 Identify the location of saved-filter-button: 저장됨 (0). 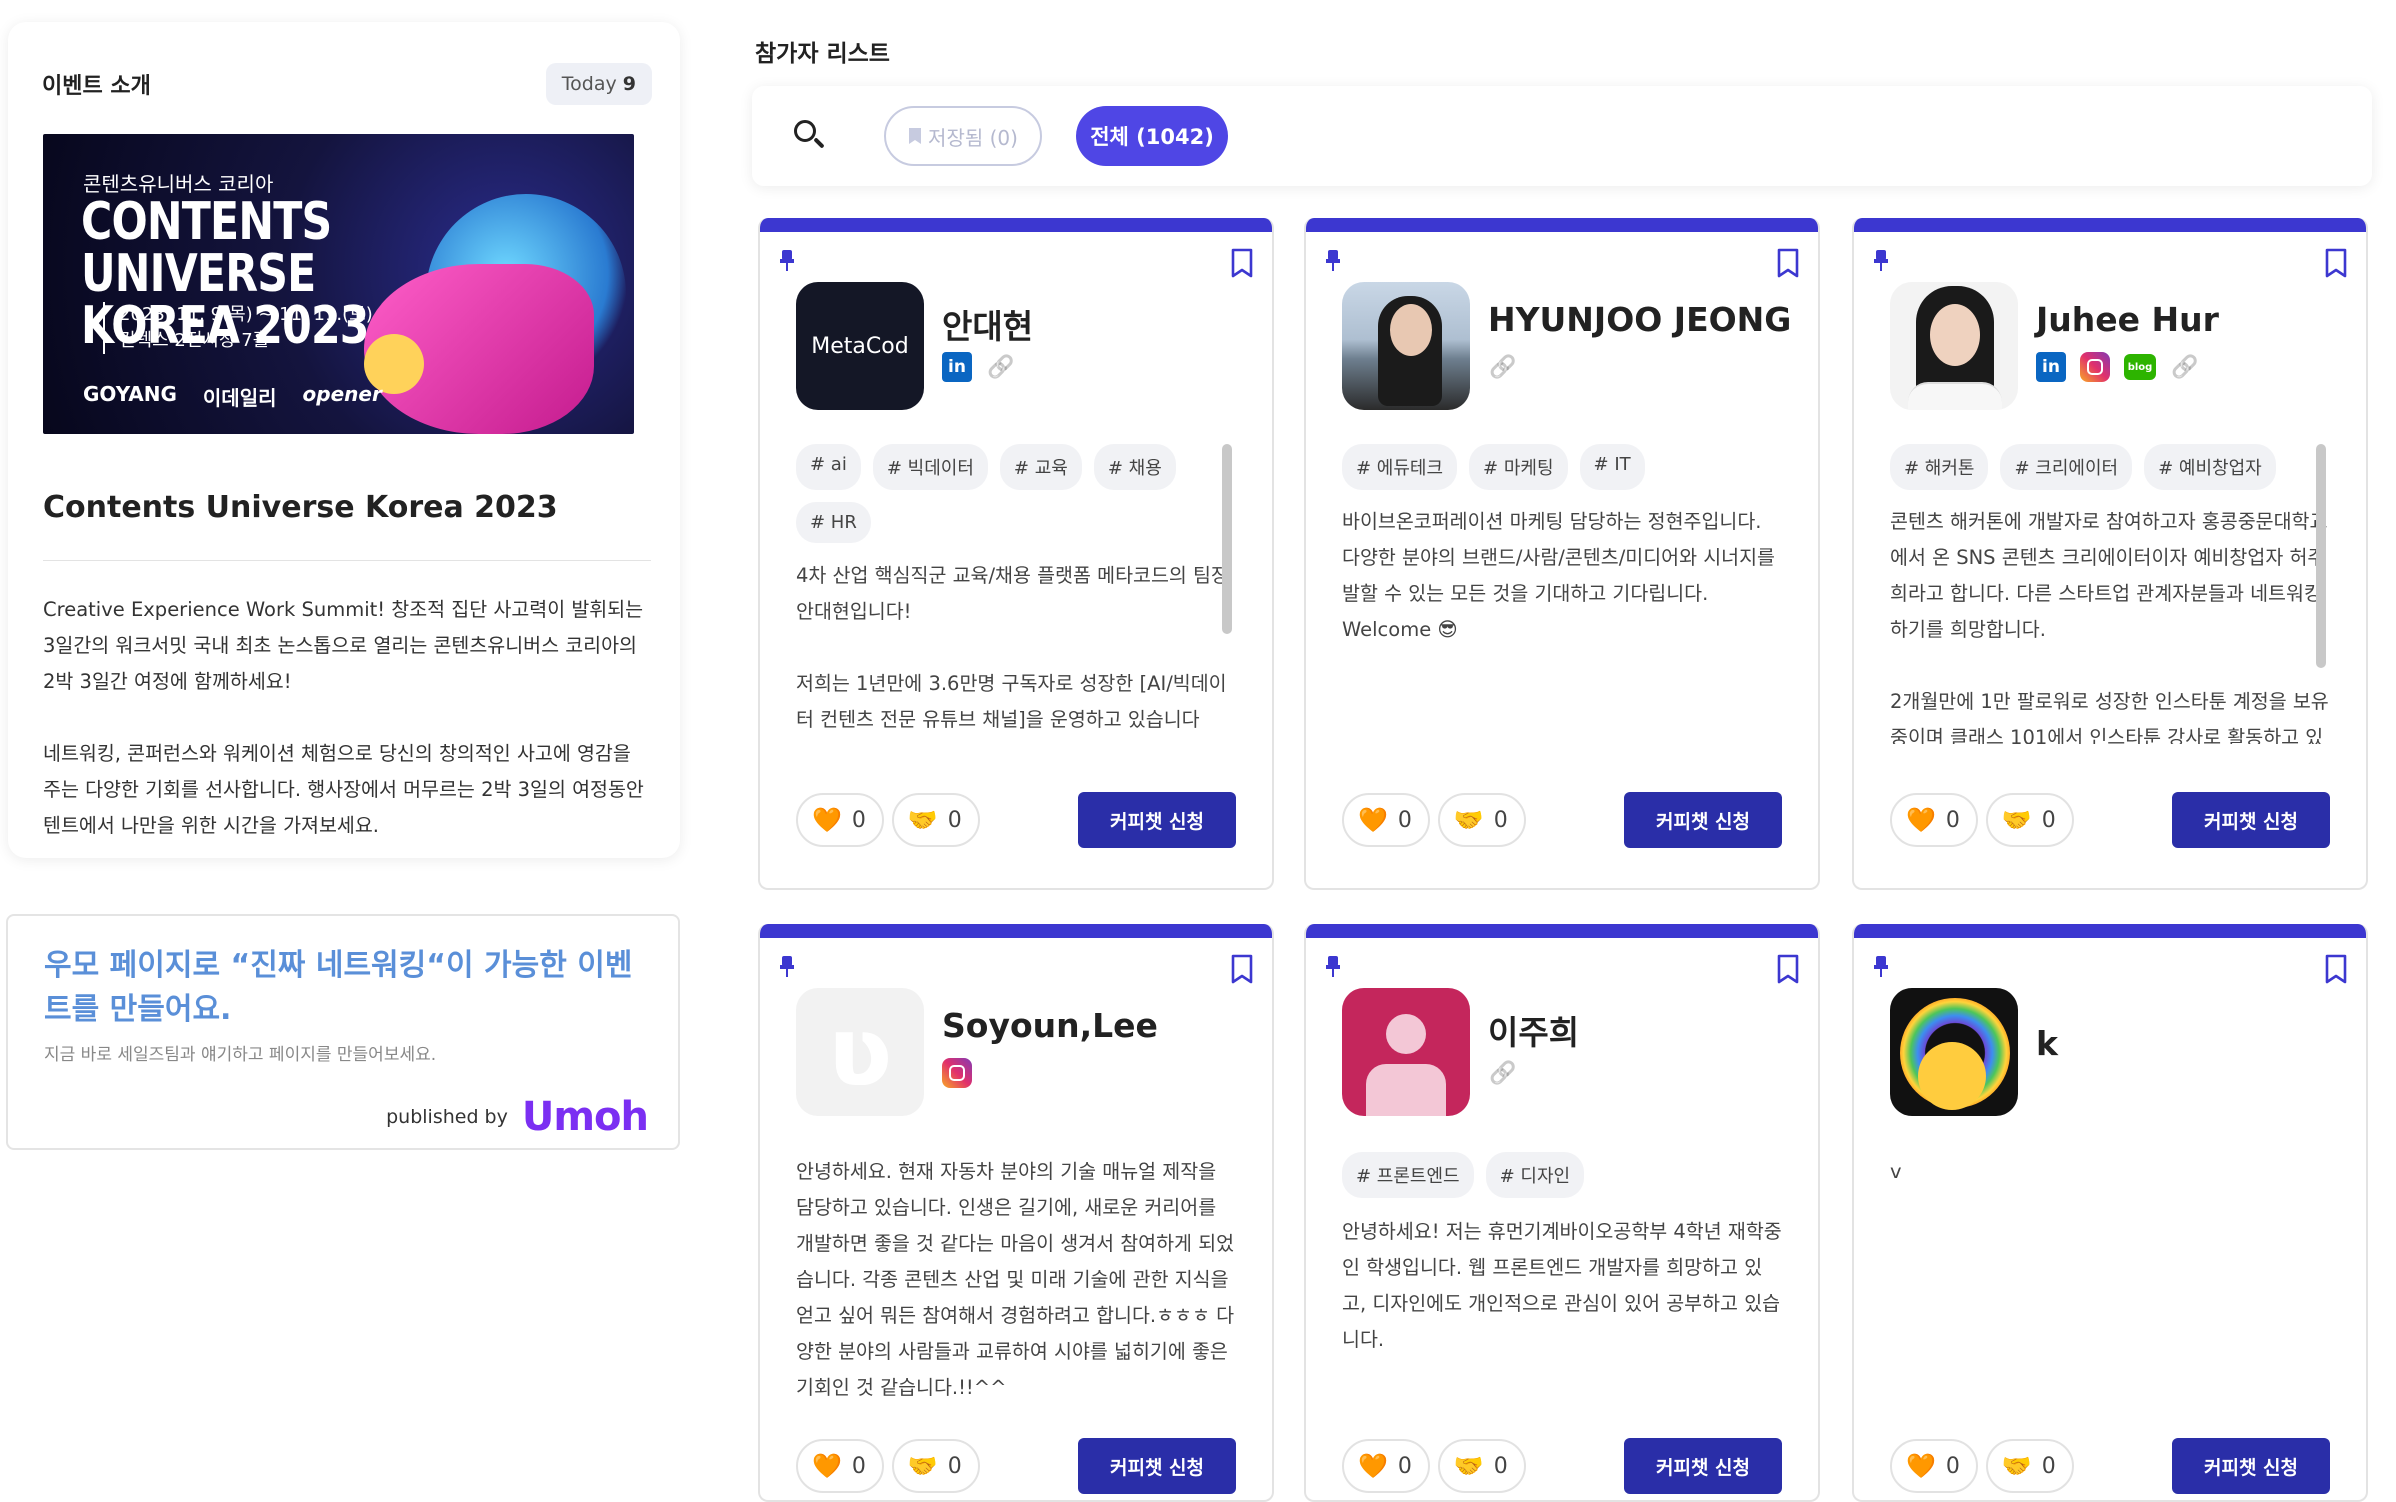
(963, 136).